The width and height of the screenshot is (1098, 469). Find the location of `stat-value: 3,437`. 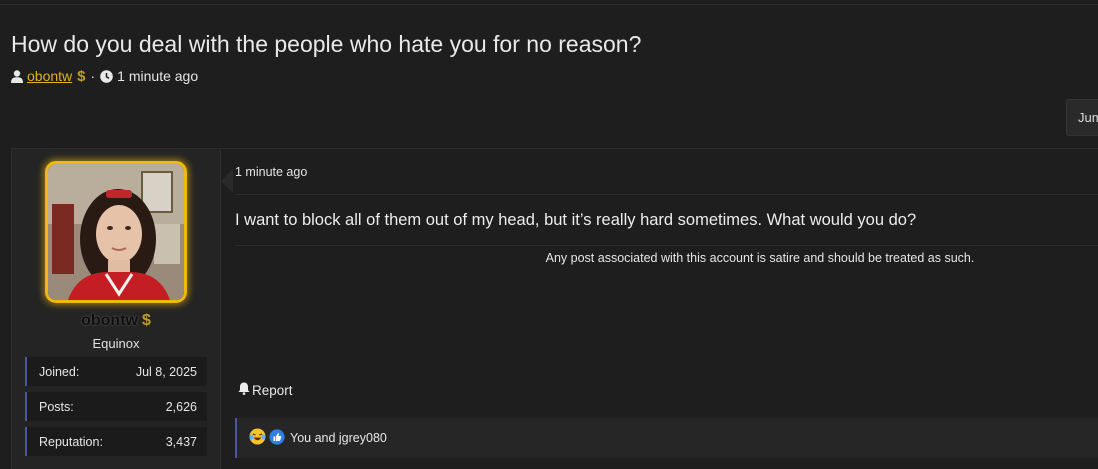

stat-value: 3,437 is located at coordinates (181, 441).